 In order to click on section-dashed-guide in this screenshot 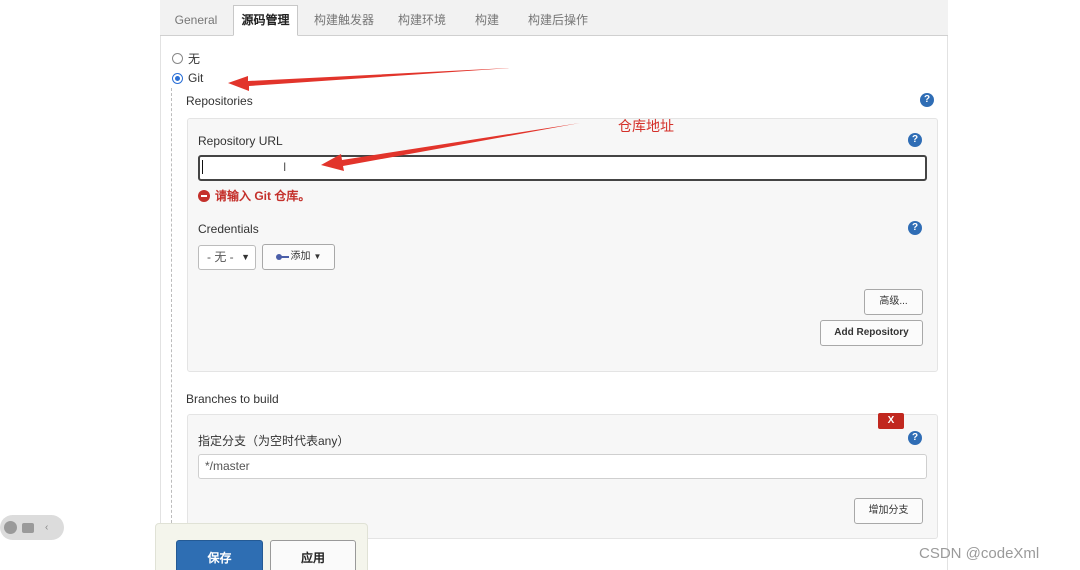, I will do `click(171, 308)`.